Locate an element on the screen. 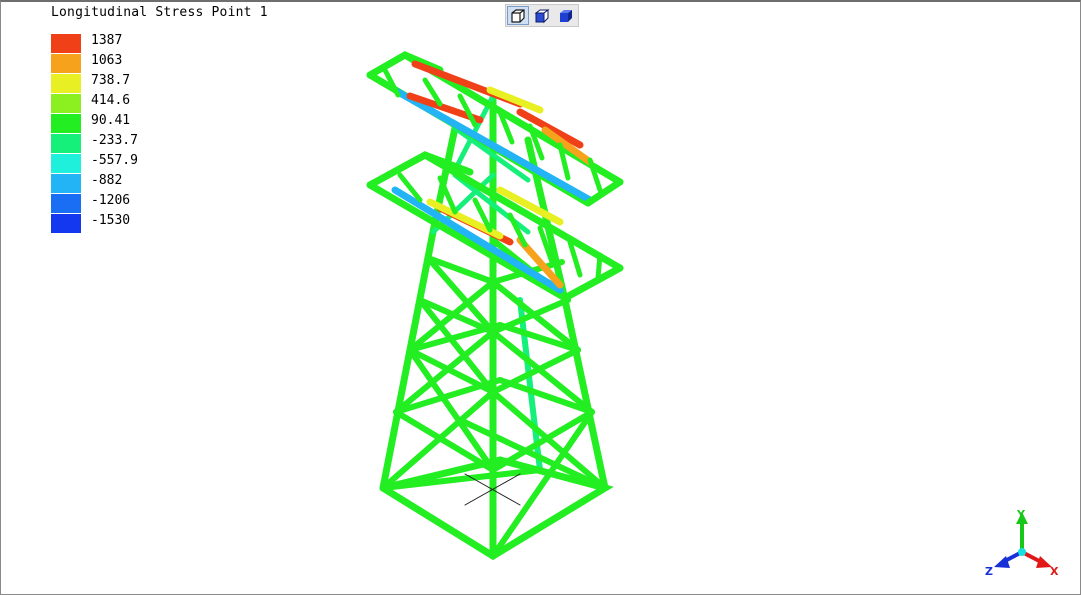  z-axis-arrow is located at coordinates (1008, 559).